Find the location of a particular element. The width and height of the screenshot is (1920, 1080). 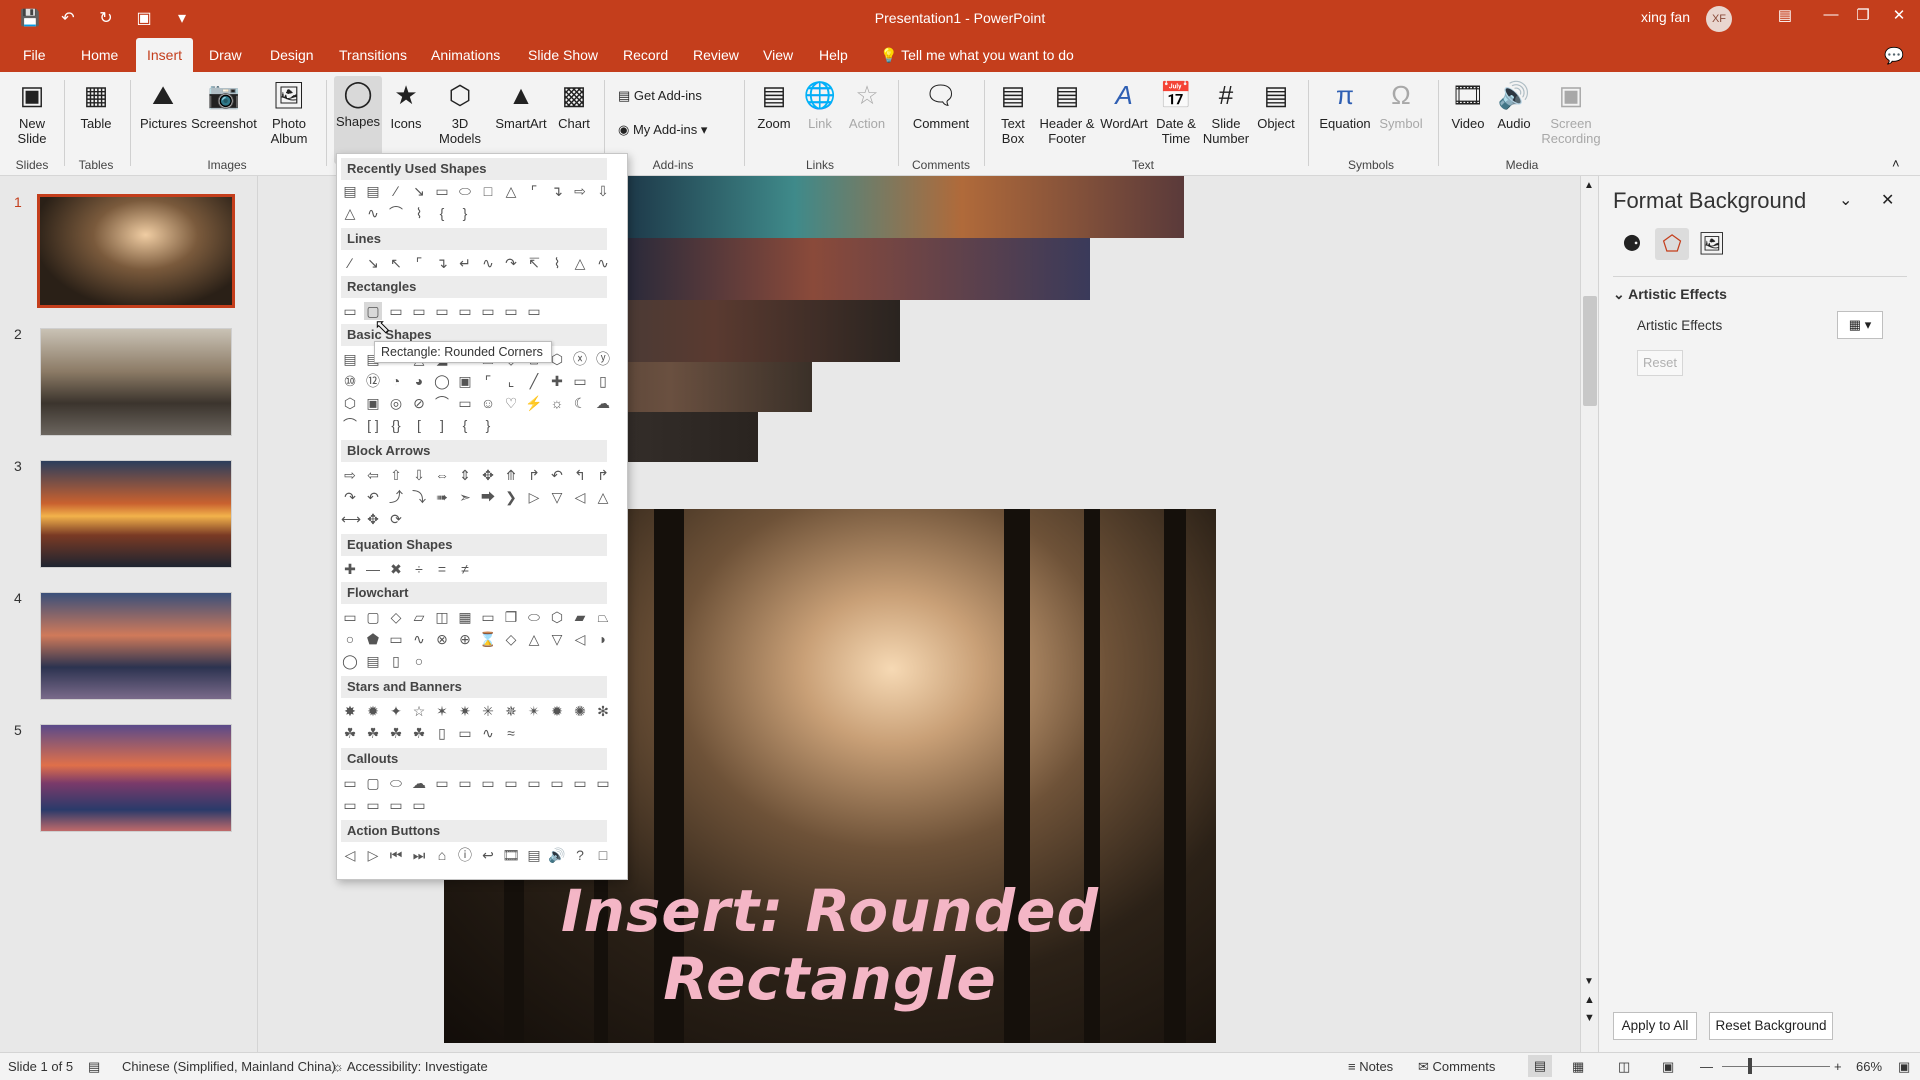

up-arrow-callout-icon: △ is located at coordinates (603, 497).